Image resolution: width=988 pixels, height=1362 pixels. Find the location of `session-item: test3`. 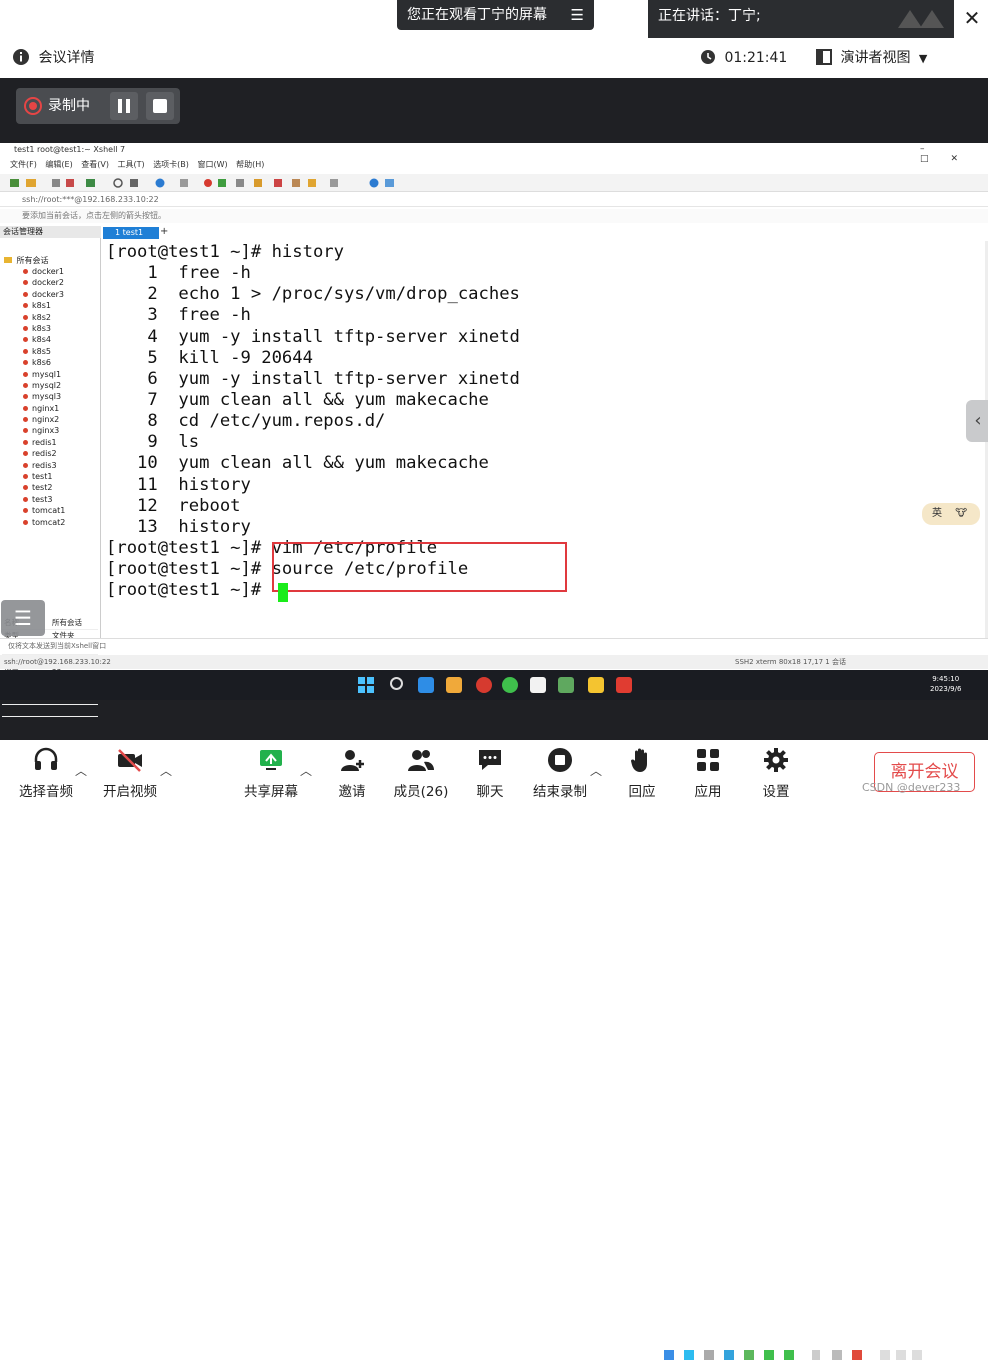

session-item: test3 is located at coordinates (43, 499).